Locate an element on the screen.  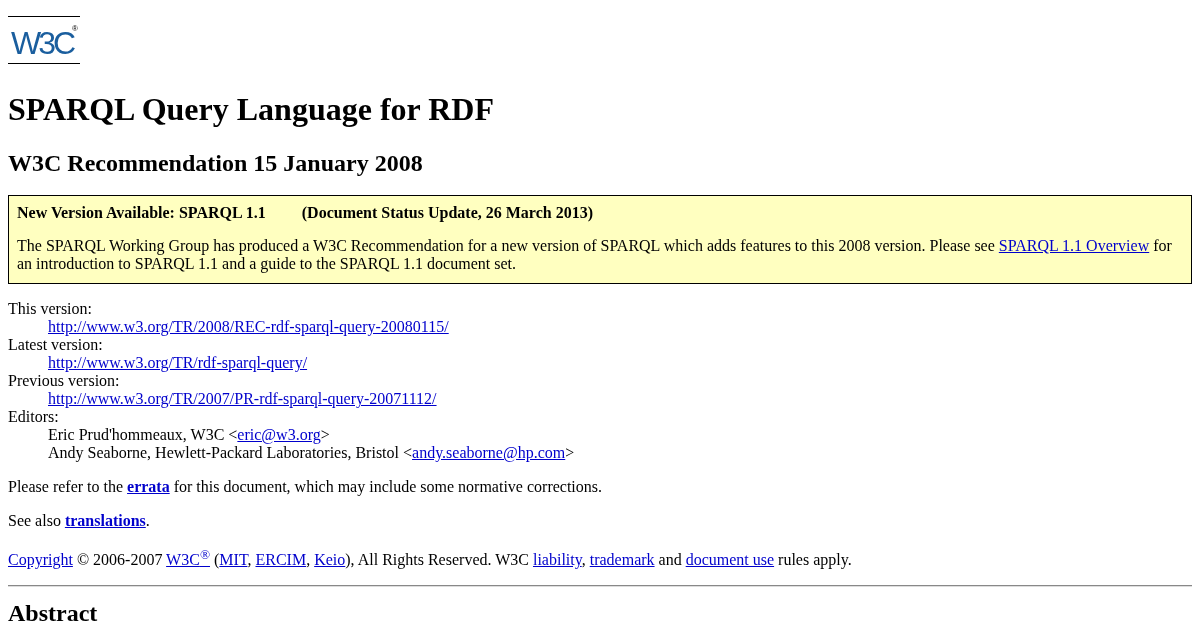
page-title: SPARQL Query Language for RDF is located at coordinates (251, 109).